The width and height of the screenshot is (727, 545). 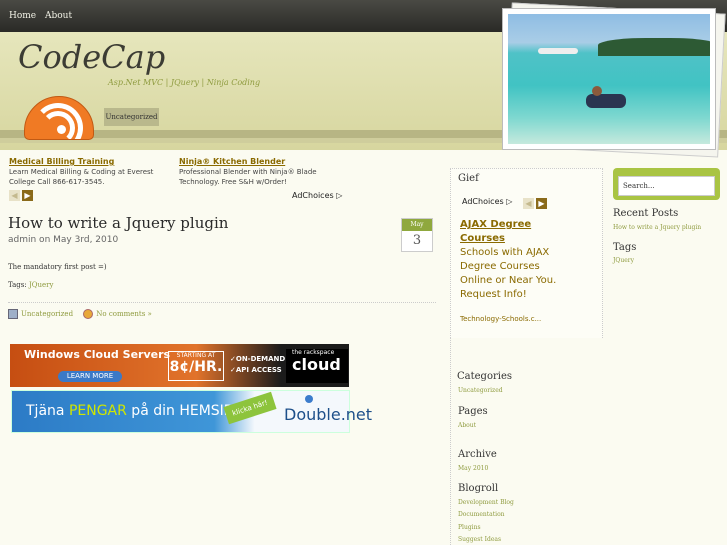 I want to click on ad-nav-arrows: ◀ ▶, so click(x=22, y=199).